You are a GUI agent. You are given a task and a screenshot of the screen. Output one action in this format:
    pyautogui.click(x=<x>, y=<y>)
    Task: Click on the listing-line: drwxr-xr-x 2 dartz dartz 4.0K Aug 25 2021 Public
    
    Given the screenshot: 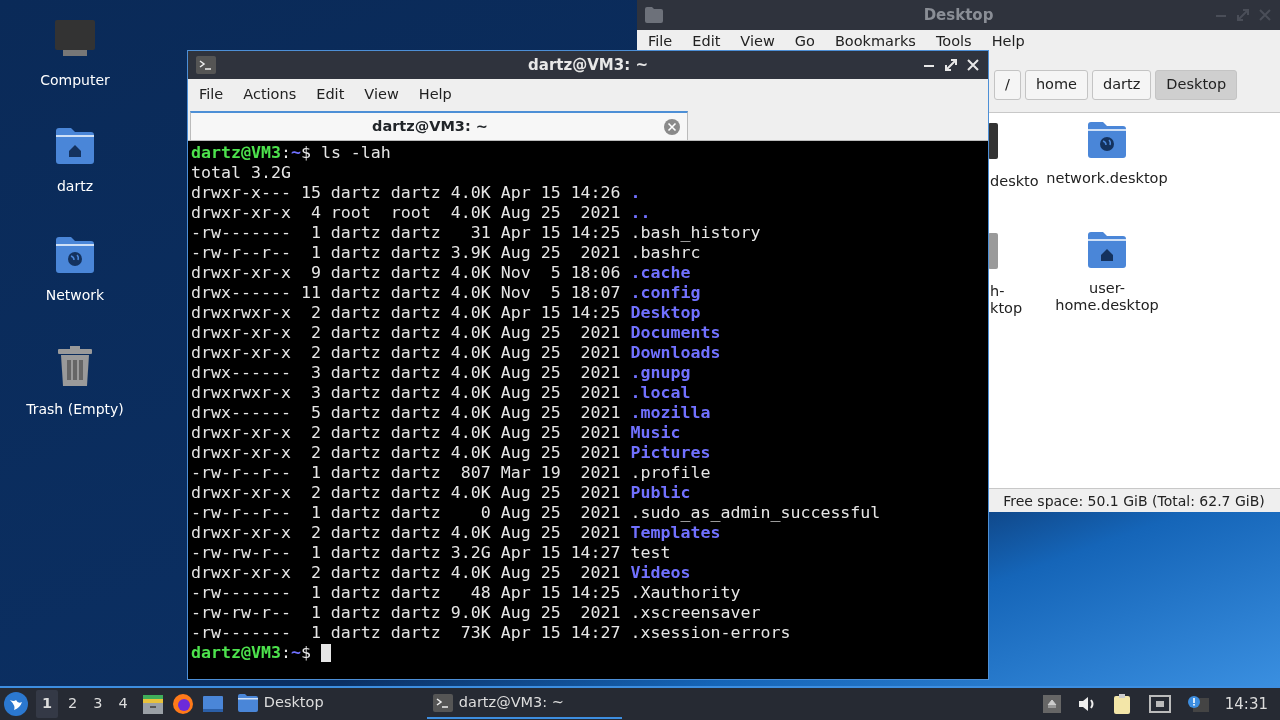 What is the action you would take?
    pyautogui.click(x=441, y=493)
    